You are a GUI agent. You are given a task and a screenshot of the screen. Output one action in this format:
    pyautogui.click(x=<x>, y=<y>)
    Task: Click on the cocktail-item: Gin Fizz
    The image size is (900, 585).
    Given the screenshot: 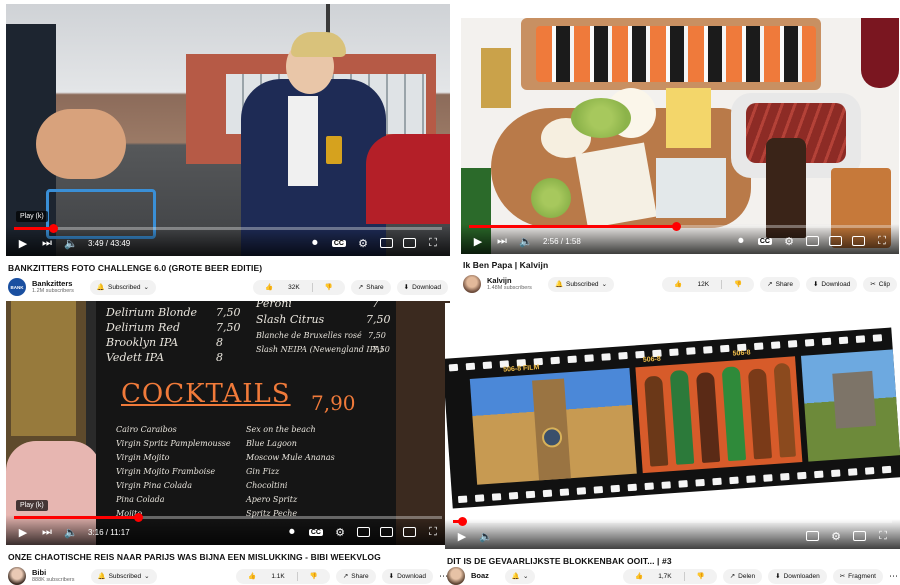 What is the action you would take?
    pyautogui.click(x=263, y=471)
    